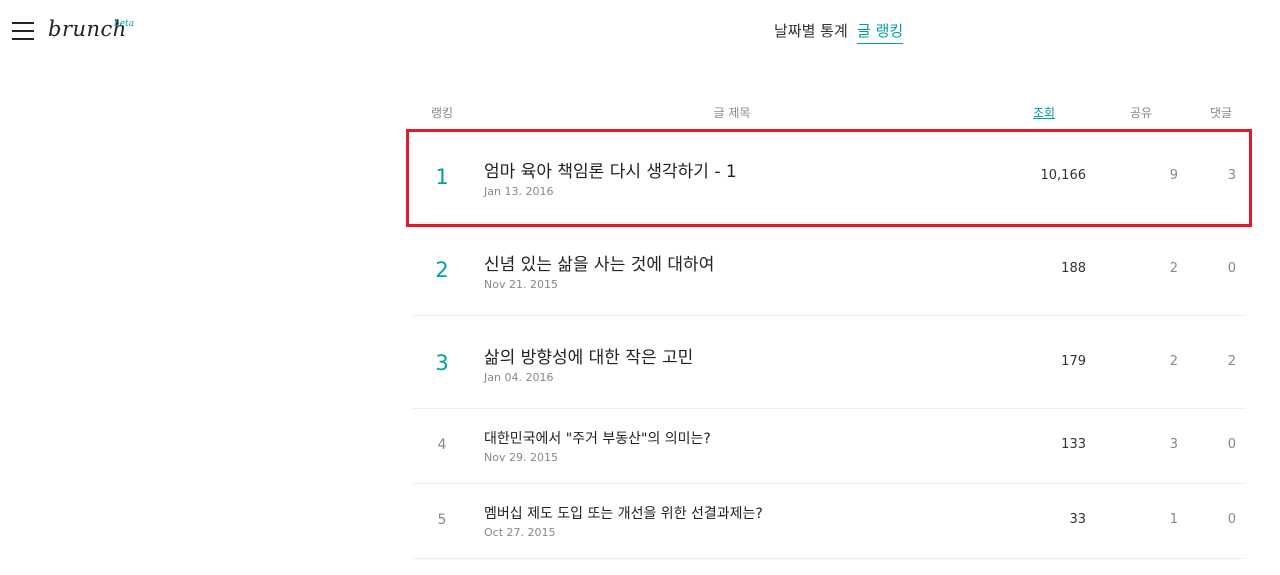 The image size is (1280, 575). What do you see at coordinates (811, 30) in the screenshot?
I see `tab-daily-stats: 날짜별 통계` at bounding box center [811, 30].